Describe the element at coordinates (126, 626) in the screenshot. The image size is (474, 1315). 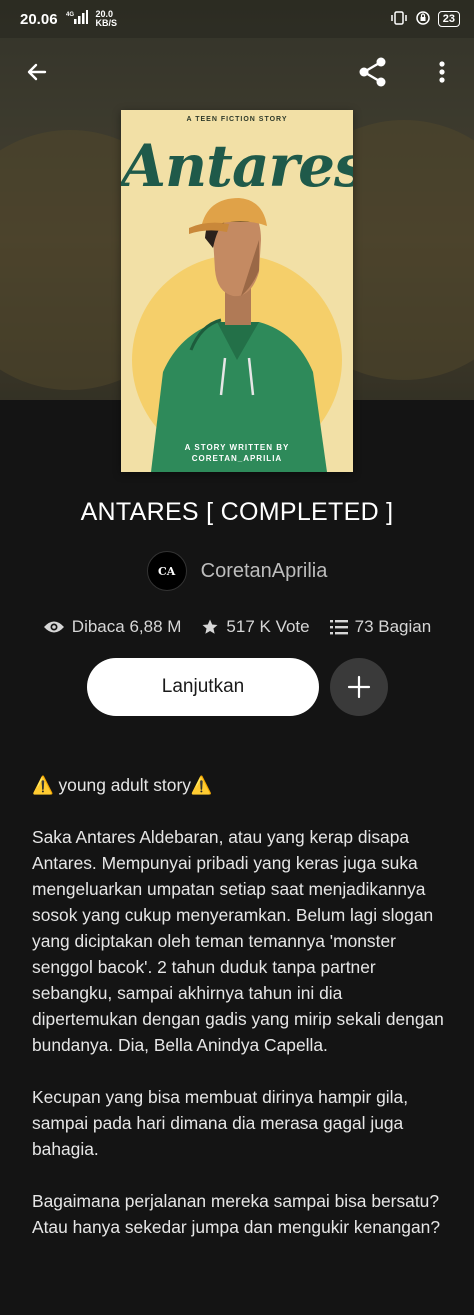
I see `reads-count: Dibaca 6,88 M` at that location.